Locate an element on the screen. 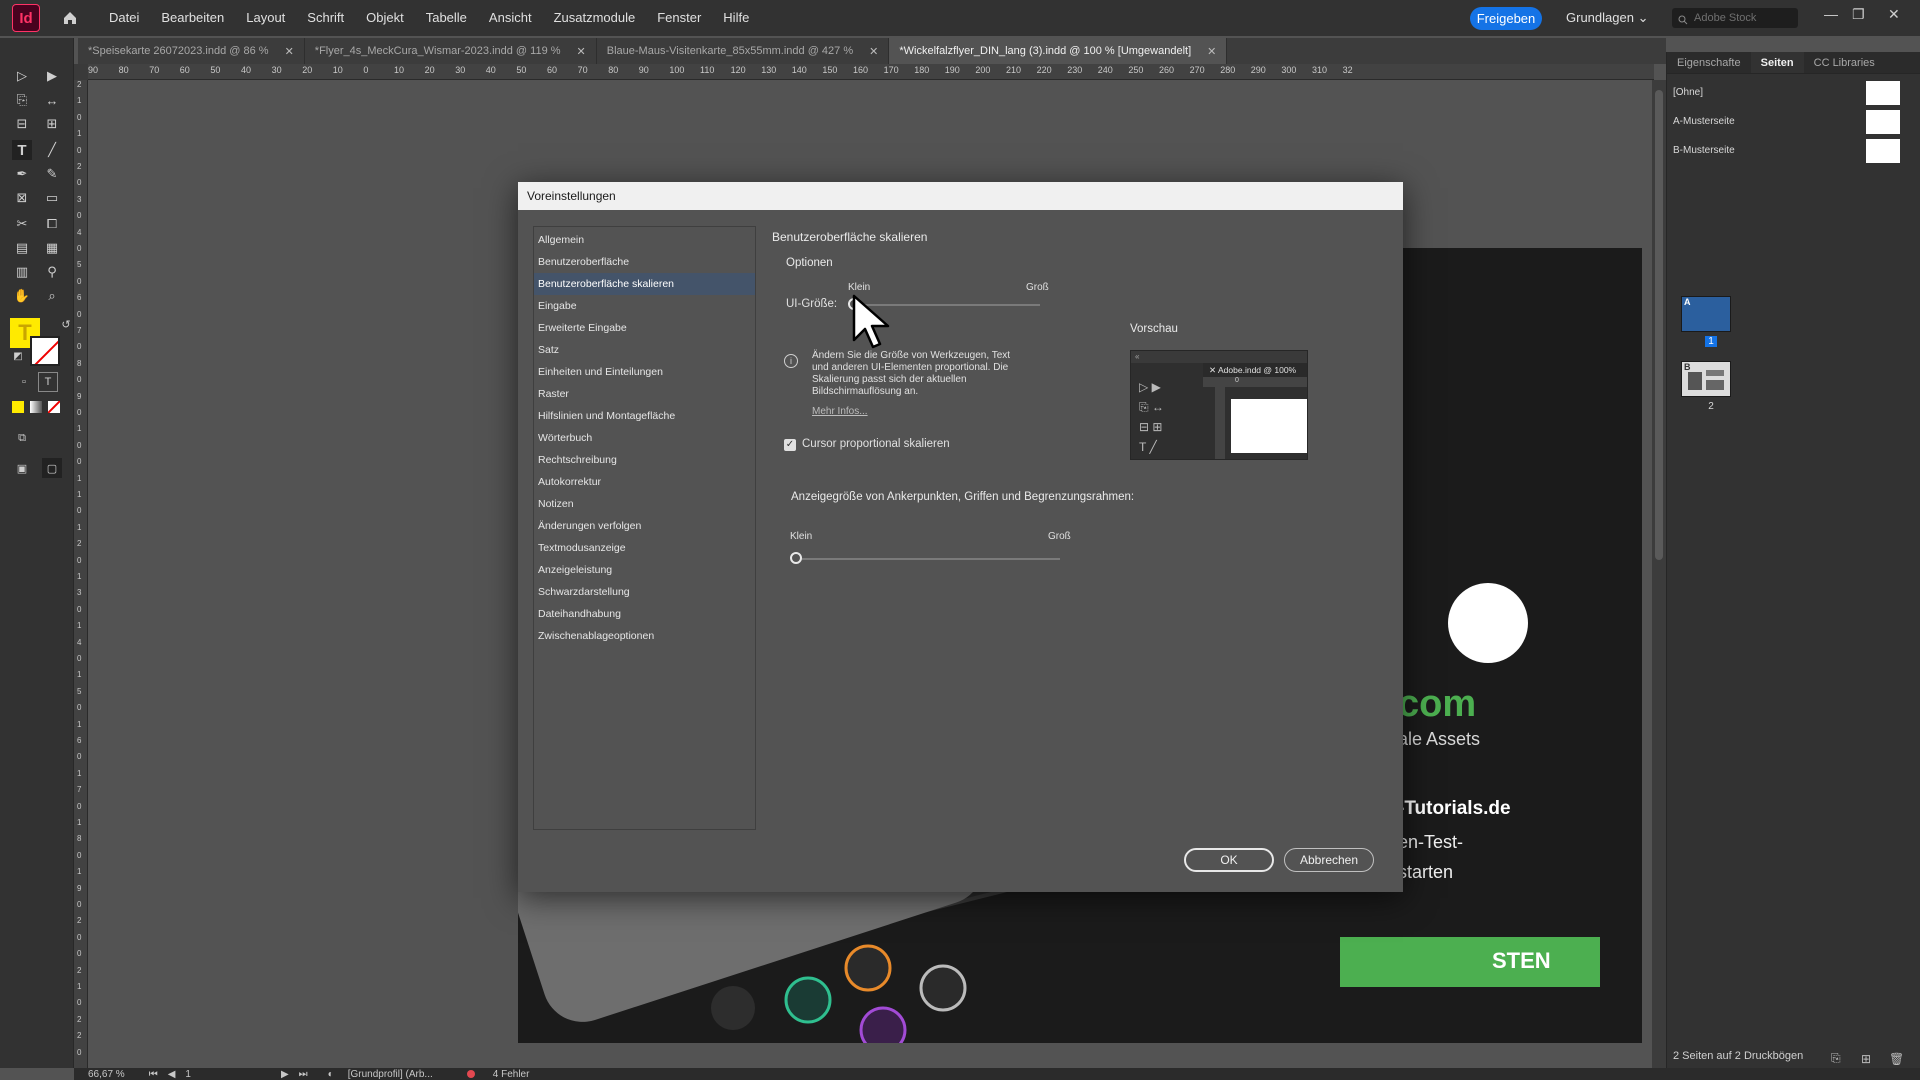  anchor-size-slider-track is located at coordinates (928, 559).